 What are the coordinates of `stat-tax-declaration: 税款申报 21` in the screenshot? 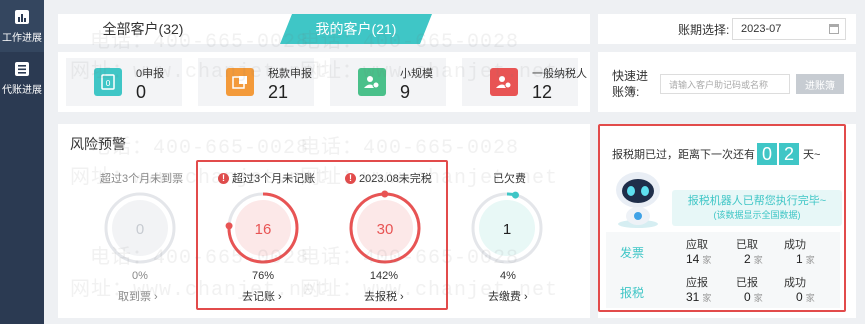 It's located at (256, 82).